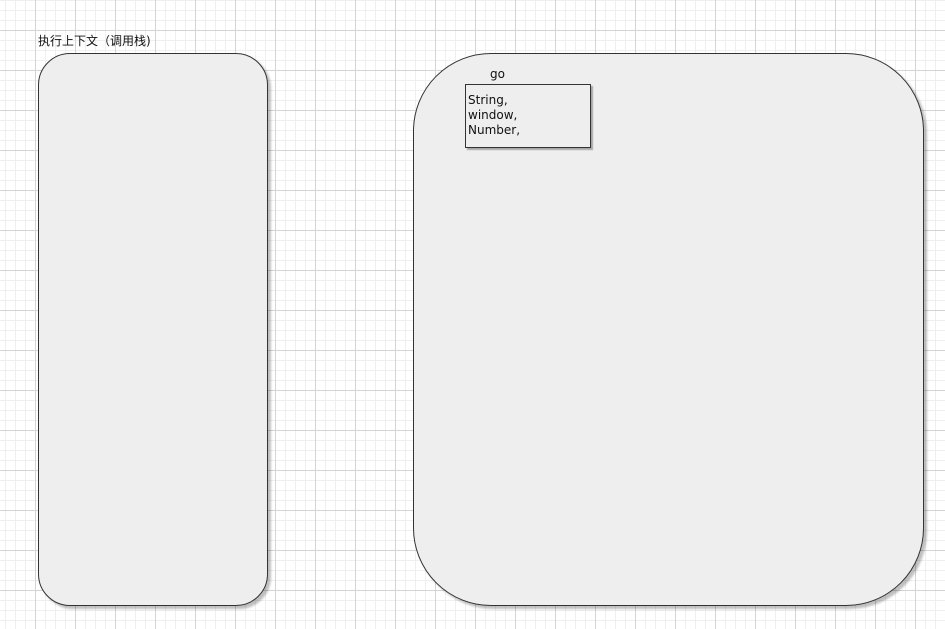  I want to click on object-entry-number: Number,, so click(494, 130).